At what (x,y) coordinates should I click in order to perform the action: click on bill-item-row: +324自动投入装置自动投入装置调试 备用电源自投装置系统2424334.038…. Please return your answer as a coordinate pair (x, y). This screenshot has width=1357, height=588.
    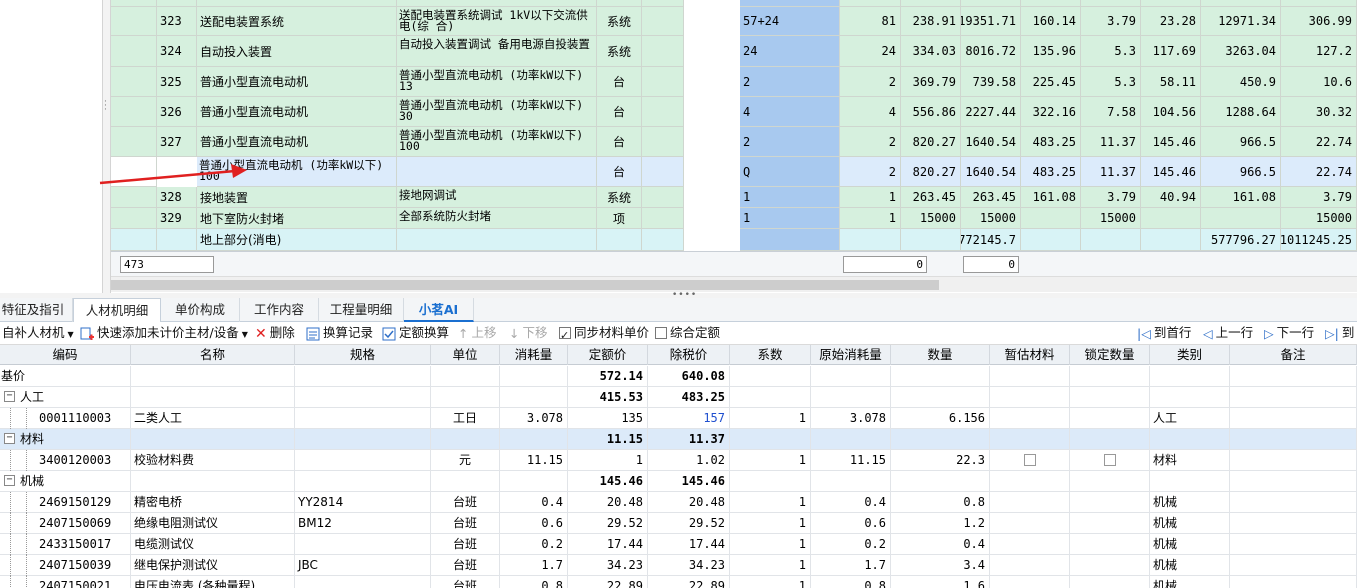
    Looking at the image, I should click on (734, 51).